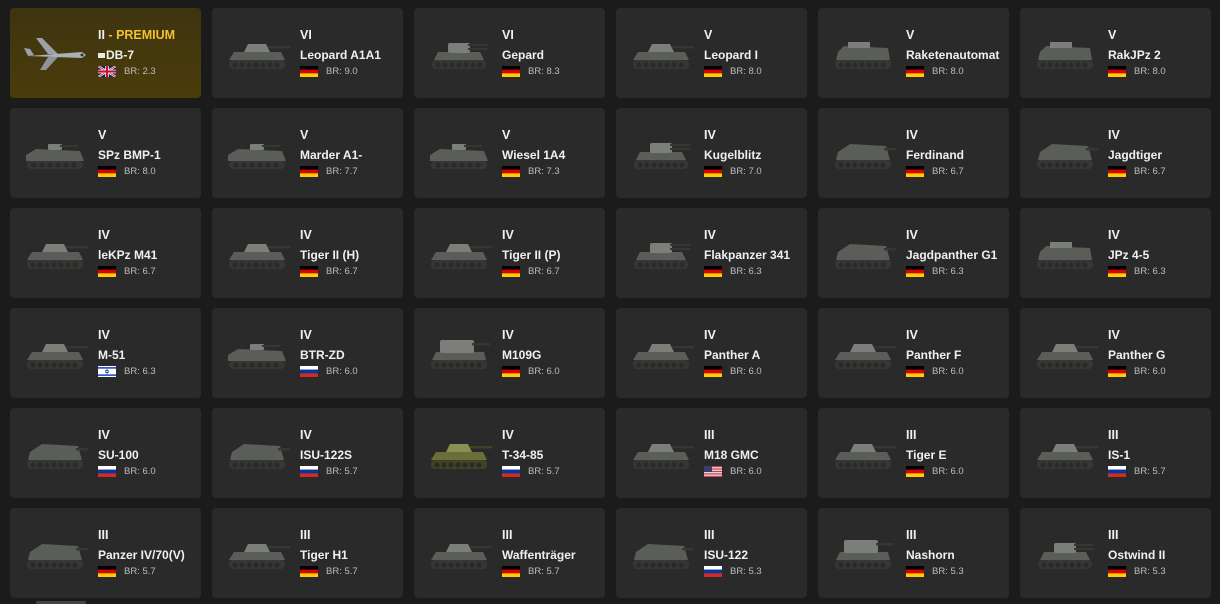 The width and height of the screenshot is (1220, 604). What do you see at coordinates (523, 55) in the screenshot?
I see `vehicle-name: Gepard` at bounding box center [523, 55].